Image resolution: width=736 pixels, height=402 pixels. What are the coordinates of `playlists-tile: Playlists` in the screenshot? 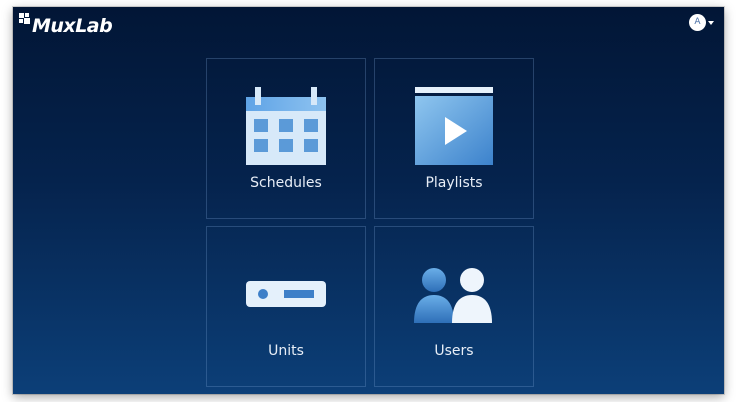 It's located at (454, 138).